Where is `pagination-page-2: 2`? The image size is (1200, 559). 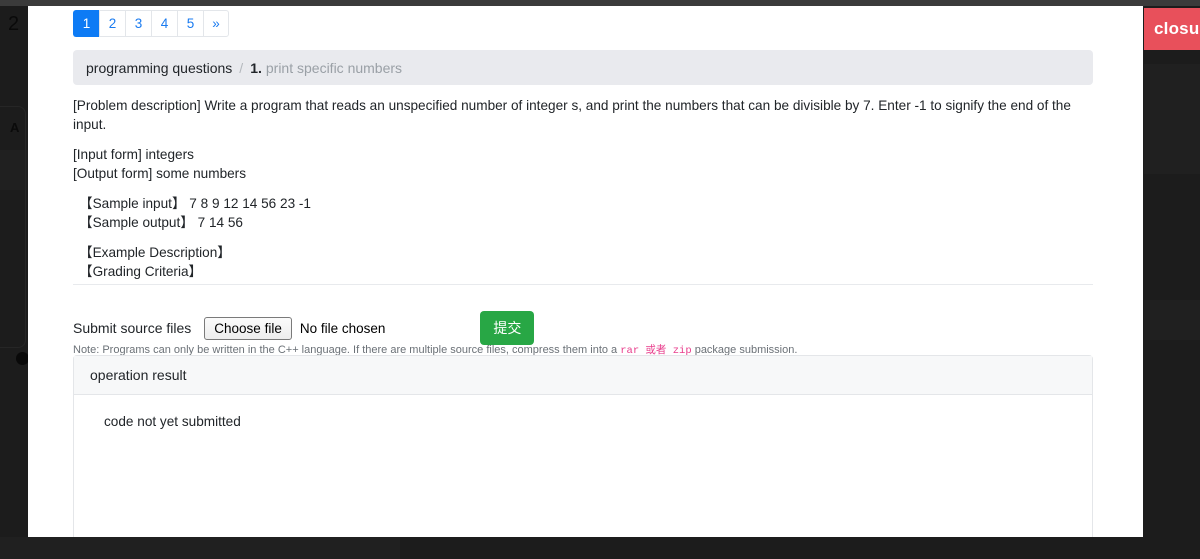 pagination-page-2: 2 is located at coordinates (112, 23).